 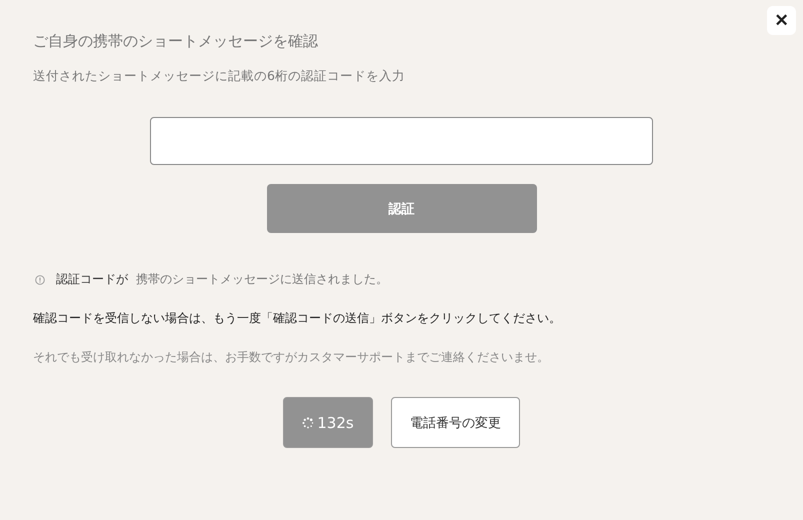 I want to click on dialog-title: ご自身の携帯のショートメッセージを確認, so click(x=176, y=41).